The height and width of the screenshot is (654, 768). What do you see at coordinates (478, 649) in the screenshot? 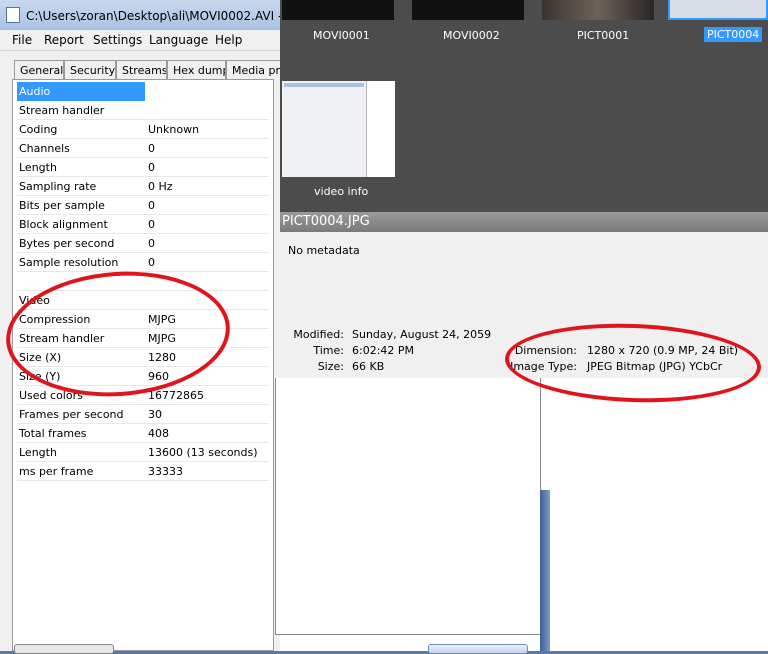
I see `bottom-right-button` at bounding box center [478, 649].